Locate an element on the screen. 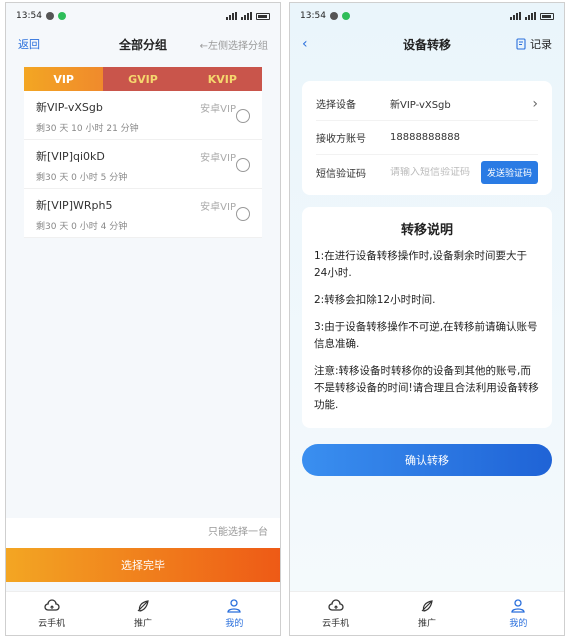  account-label: 接收方账号 is located at coordinates (341, 139).